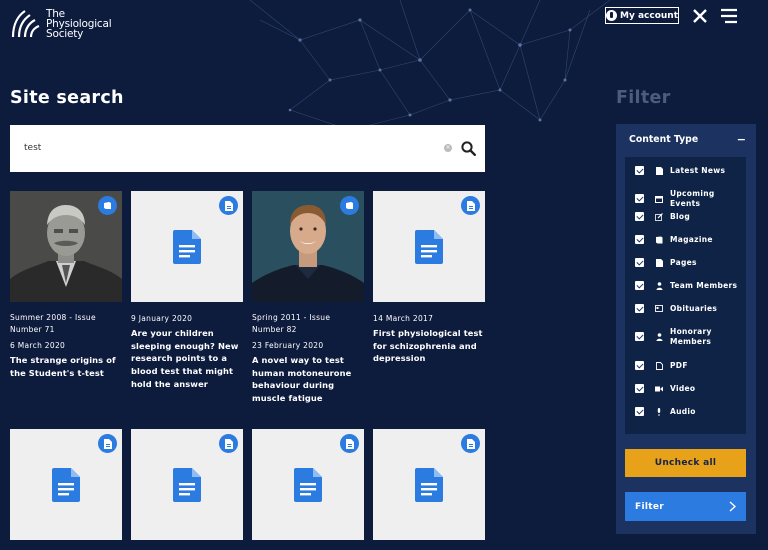 This screenshot has height=550, width=768. What do you see at coordinates (291, 323) in the screenshot?
I see `result-issue: Spring 2011 - Issue Number 82` at bounding box center [291, 323].